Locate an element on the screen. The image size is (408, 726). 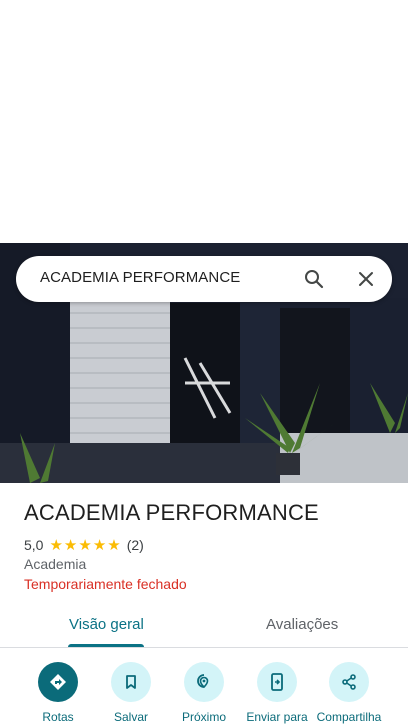
rating-row: 5,0 ★ ★ ★ ★ ★ (2) is located at coordinates (84, 545).